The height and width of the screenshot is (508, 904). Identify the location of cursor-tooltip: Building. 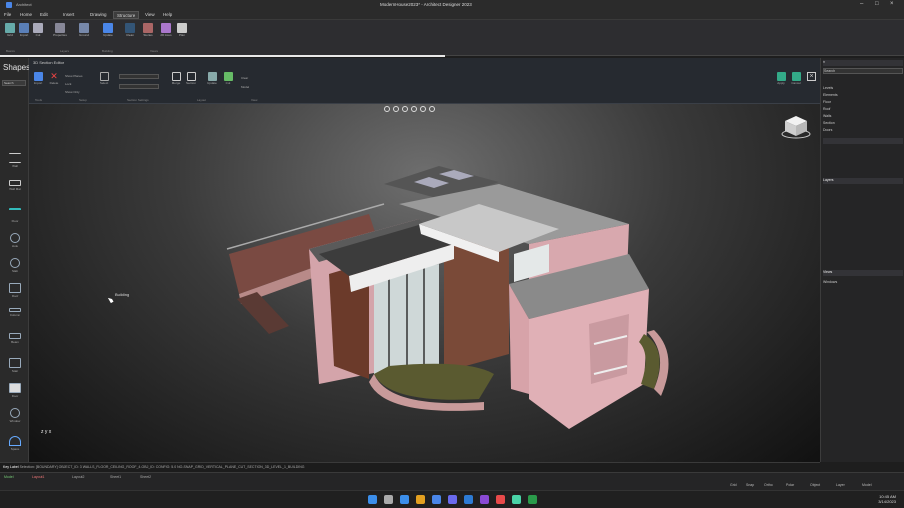
(122, 294).